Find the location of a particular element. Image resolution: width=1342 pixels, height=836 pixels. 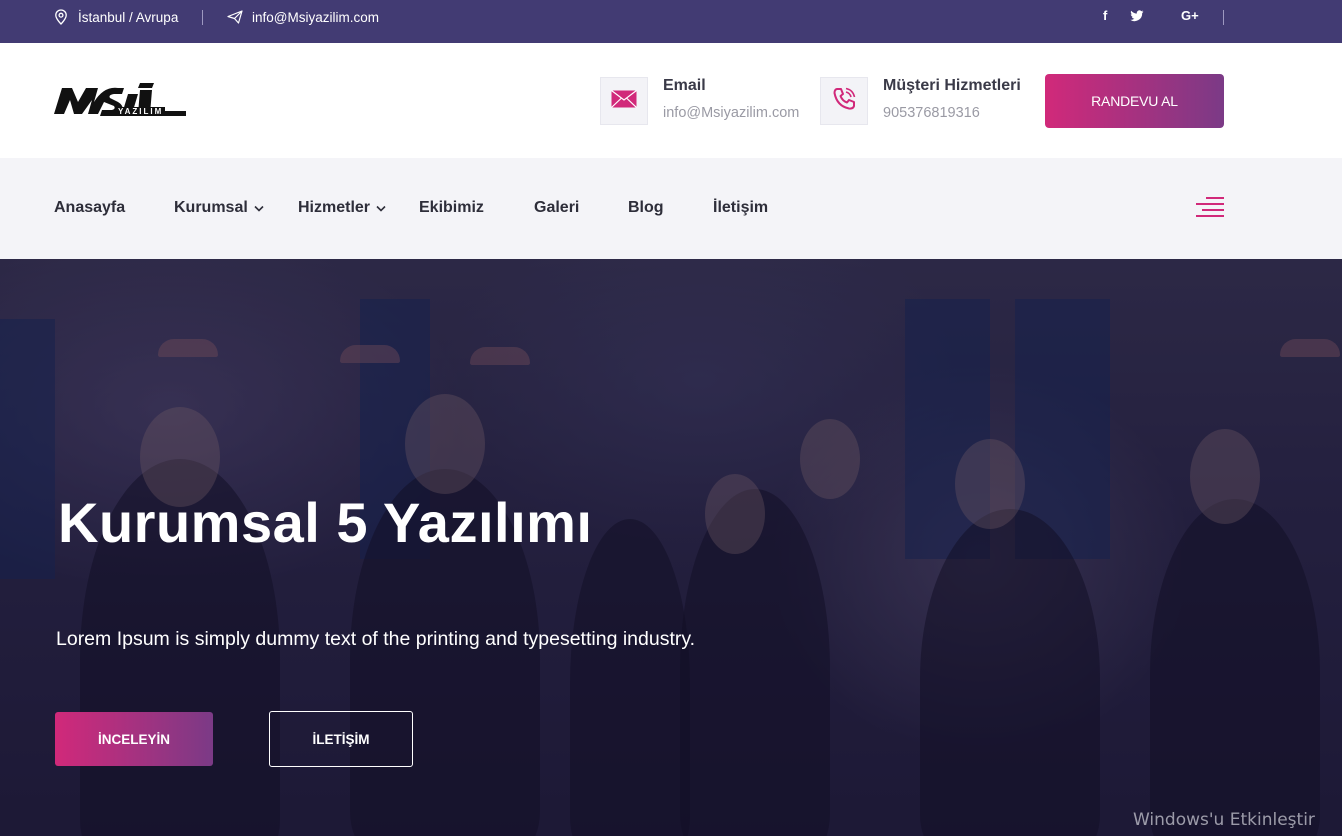

nav-label: Anasayfa is located at coordinates (90, 207).